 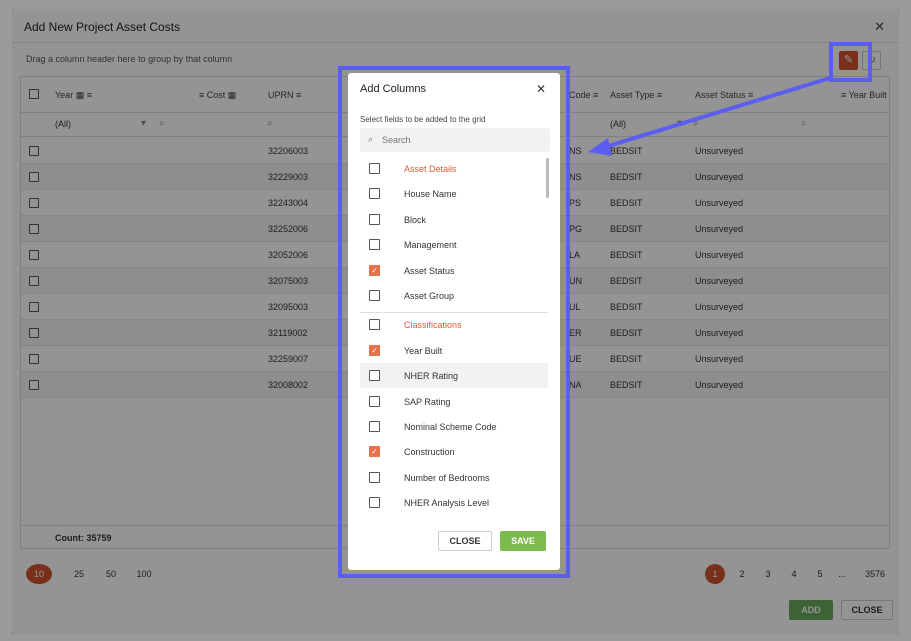 What do you see at coordinates (393, 89) in the screenshot?
I see `dialog-title: Add Columns` at bounding box center [393, 89].